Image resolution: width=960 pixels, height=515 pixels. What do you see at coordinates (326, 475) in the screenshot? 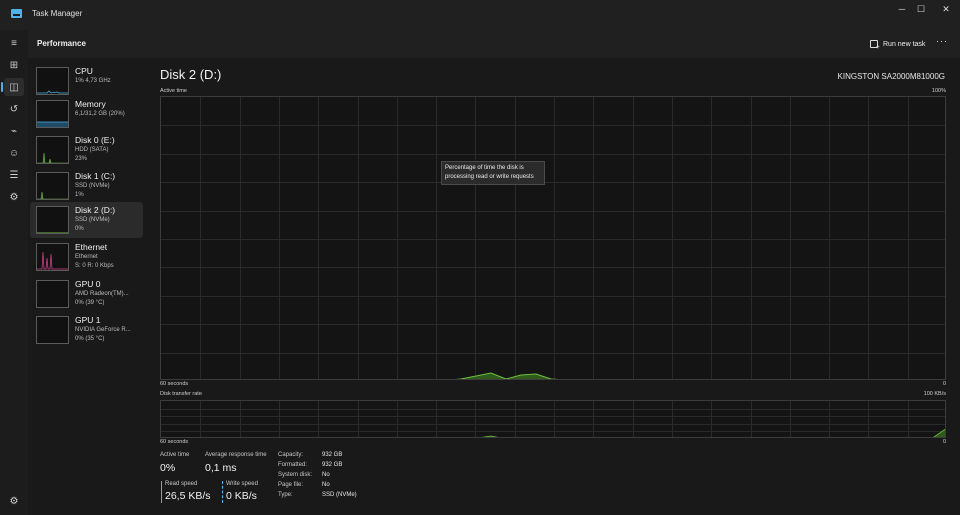
I see `system-disk-value: No` at bounding box center [326, 475].